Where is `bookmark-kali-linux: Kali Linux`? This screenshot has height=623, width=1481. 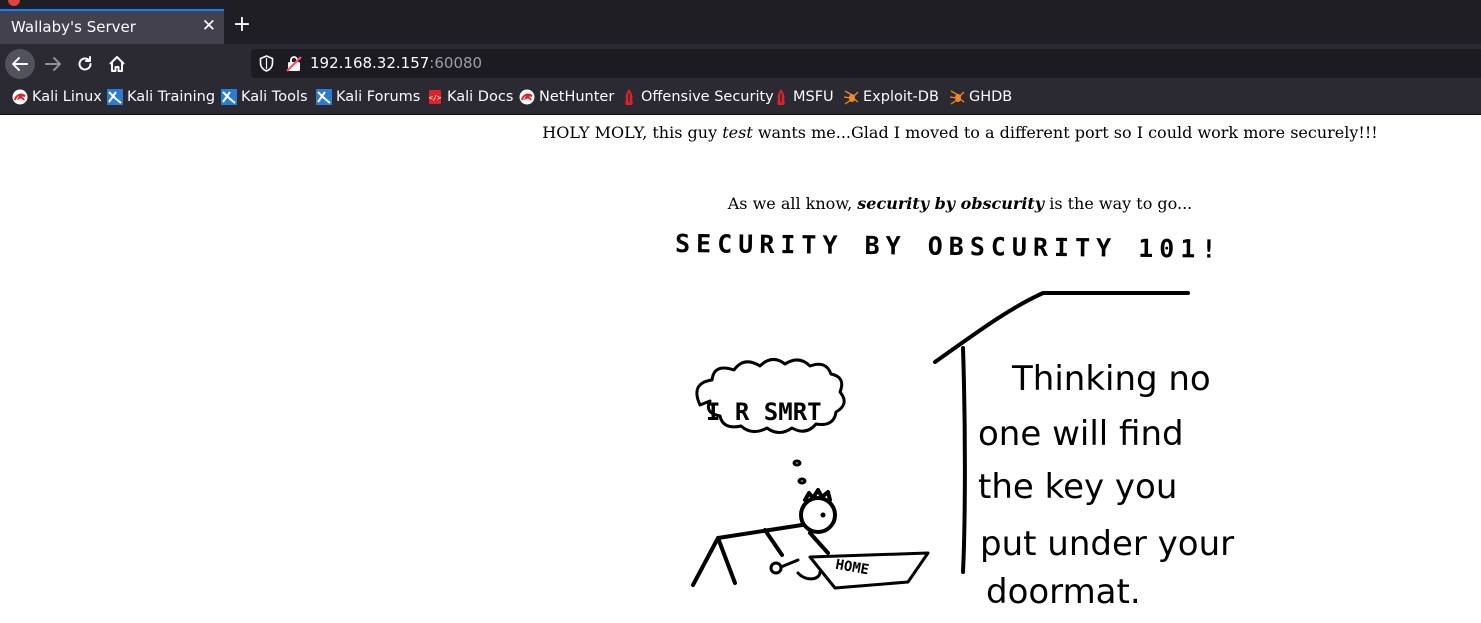 bookmark-kali-linux: Kali Linux is located at coordinates (57, 97).